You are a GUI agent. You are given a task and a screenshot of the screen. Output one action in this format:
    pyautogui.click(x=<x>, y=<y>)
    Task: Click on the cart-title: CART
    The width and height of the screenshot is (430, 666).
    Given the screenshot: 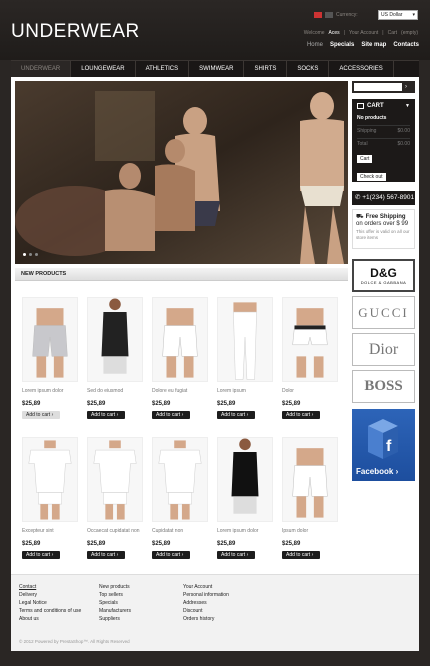 What is the action you would take?
    pyautogui.click(x=375, y=106)
    